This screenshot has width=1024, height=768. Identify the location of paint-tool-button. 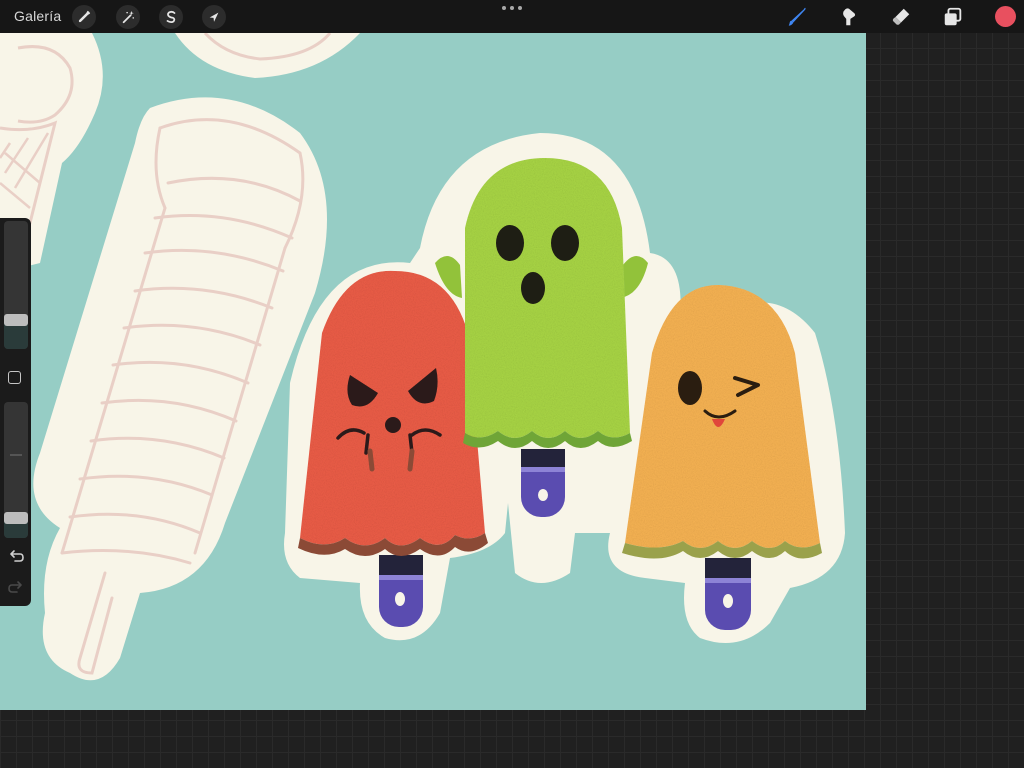
(797, 17).